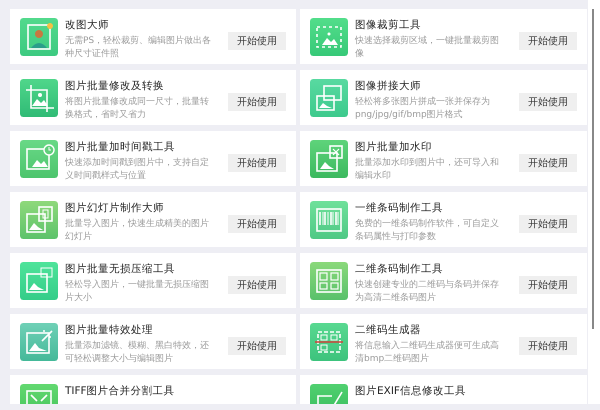 This screenshot has height=410, width=600. Describe the element at coordinates (329, 98) in the screenshot. I see `stack-icon` at that location.